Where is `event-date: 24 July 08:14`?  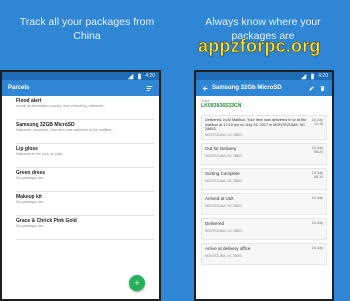
event-date: 24 July 08:14 is located at coordinates (317, 174).